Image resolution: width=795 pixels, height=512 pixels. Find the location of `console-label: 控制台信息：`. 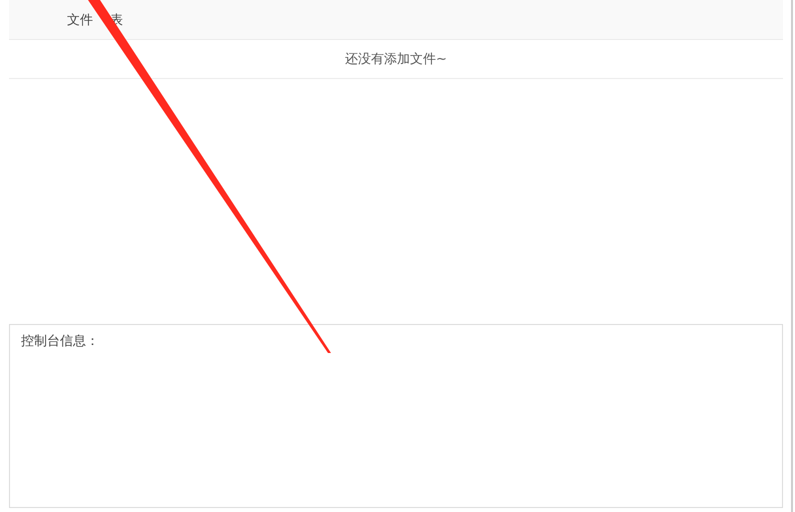

console-label: 控制台信息： is located at coordinates (60, 341).